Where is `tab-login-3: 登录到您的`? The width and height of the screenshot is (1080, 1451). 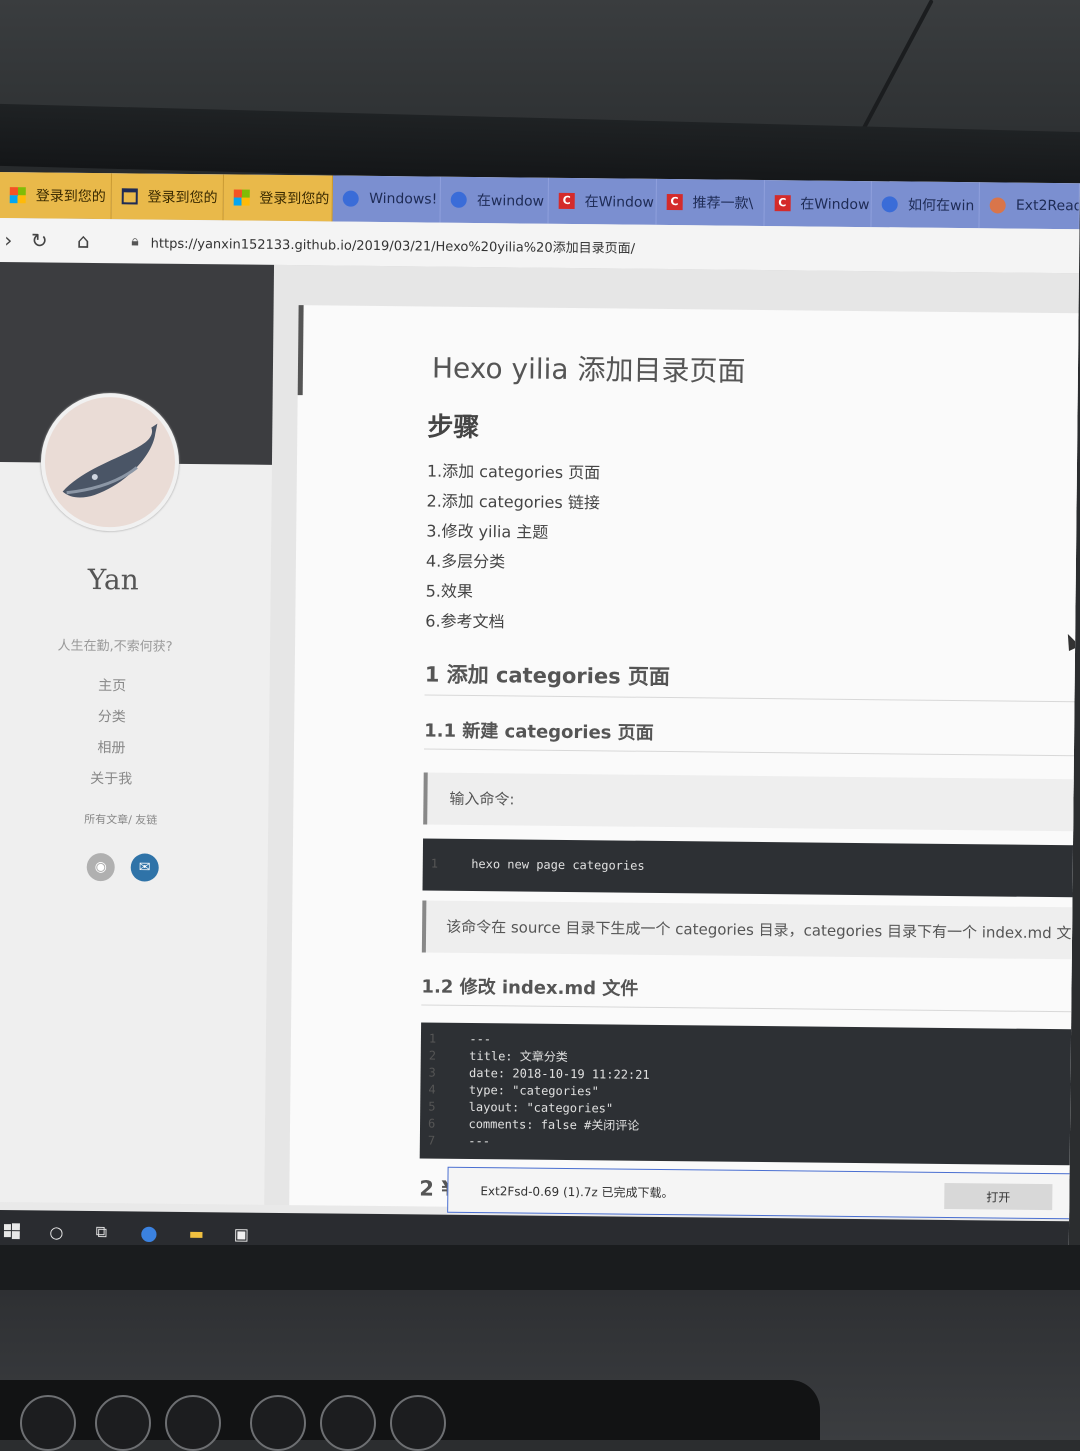 tab-login-3: 登录到您的 is located at coordinates (278, 198).